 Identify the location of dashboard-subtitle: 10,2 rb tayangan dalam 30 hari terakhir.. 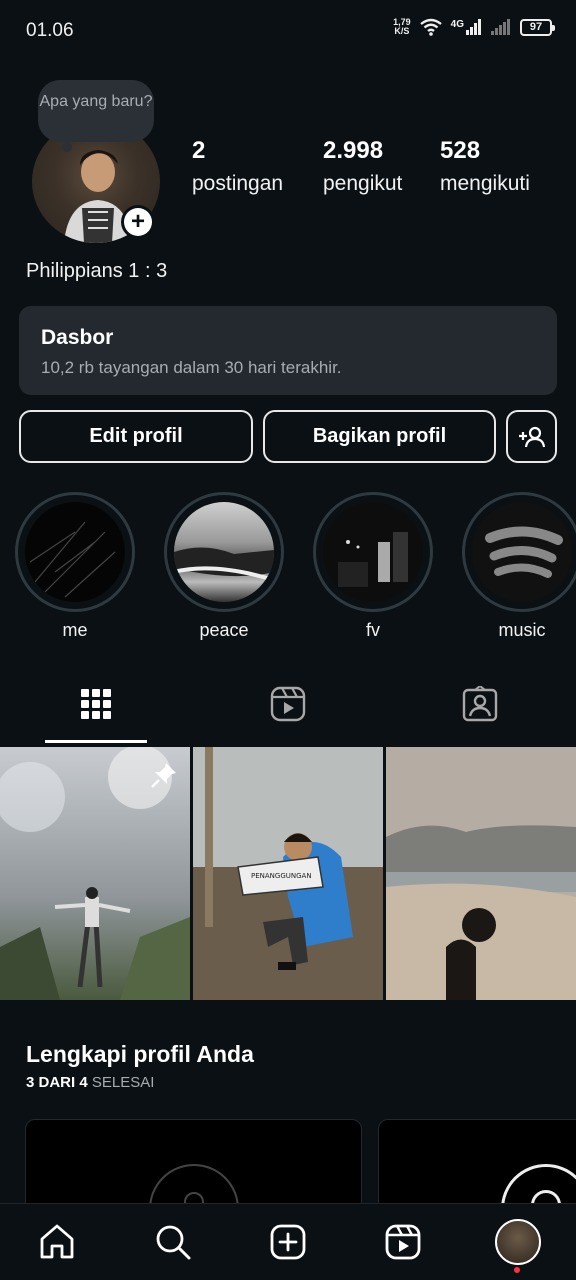
(191, 367).